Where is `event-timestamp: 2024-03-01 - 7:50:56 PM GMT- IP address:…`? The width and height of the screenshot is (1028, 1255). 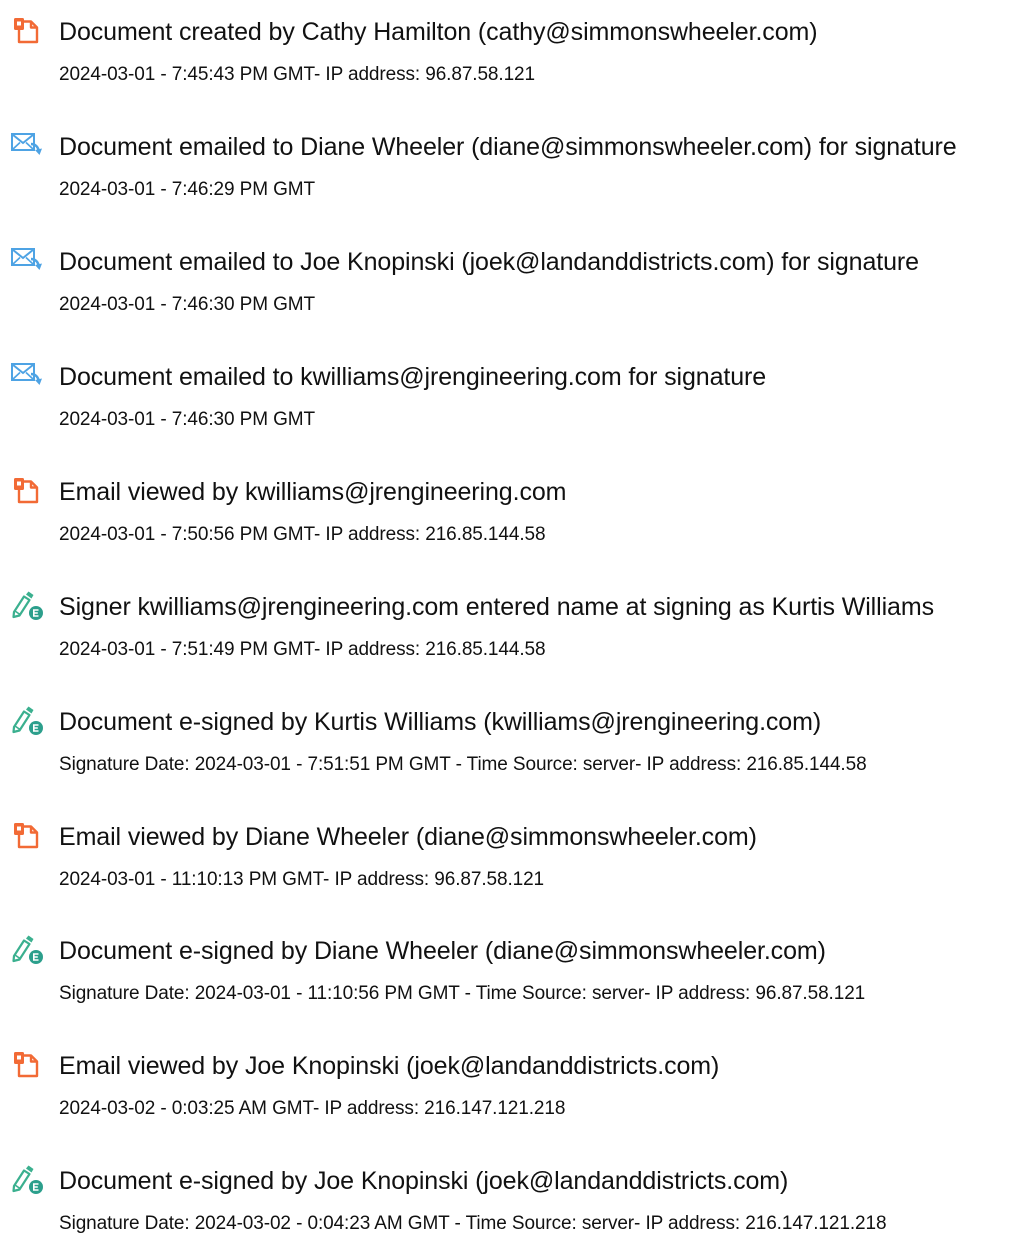
event-timestamp: 2024-03-01 - 7:50:56 PM GMT- IP address:… is located at coordinates (302, 534).